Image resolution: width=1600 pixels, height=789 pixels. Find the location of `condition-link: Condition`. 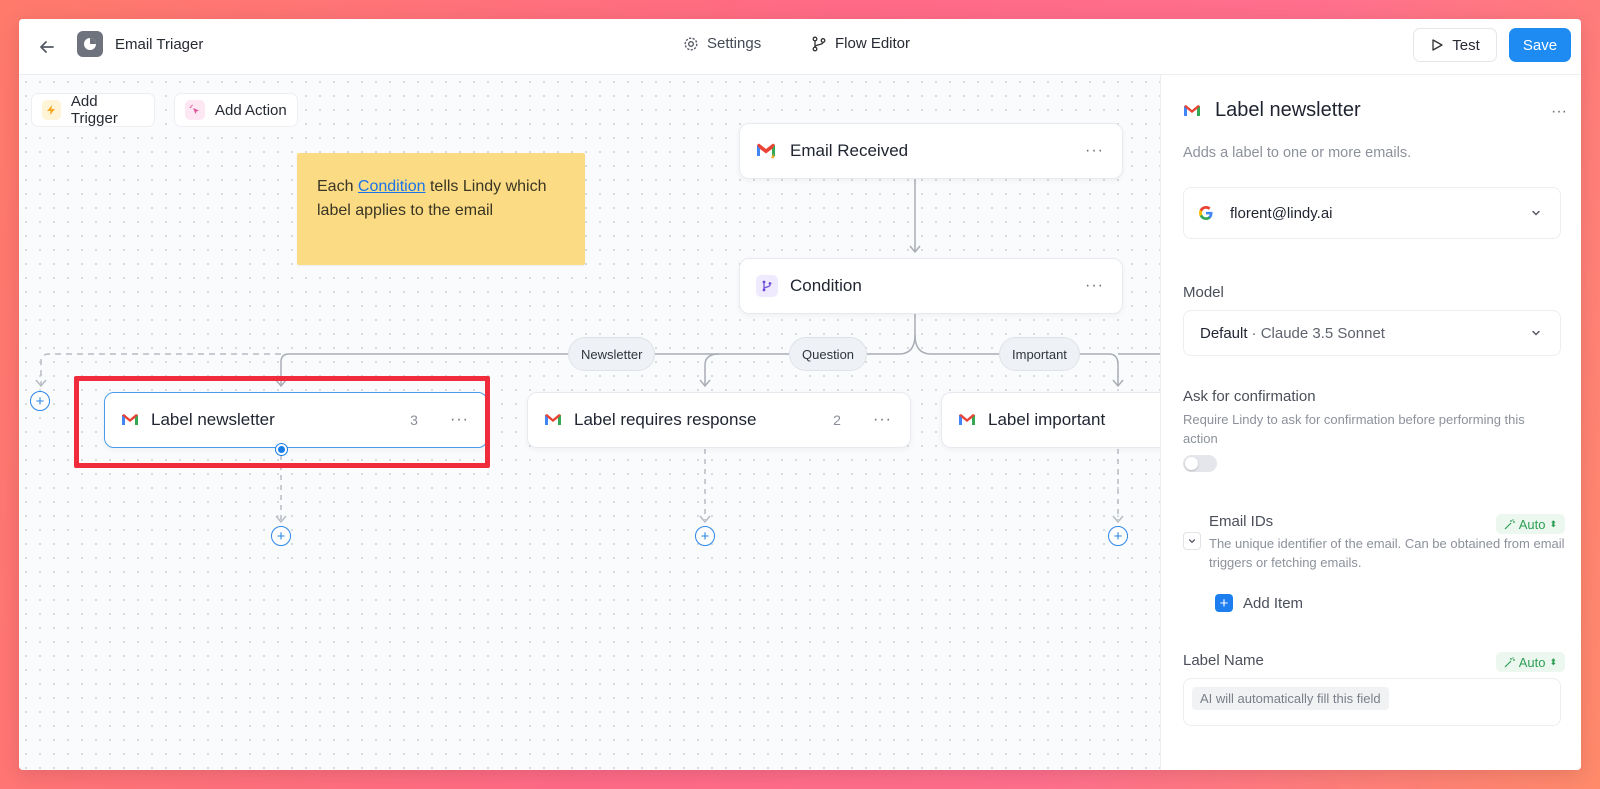

condition-link: Condition is located at coordinates (392, 186).